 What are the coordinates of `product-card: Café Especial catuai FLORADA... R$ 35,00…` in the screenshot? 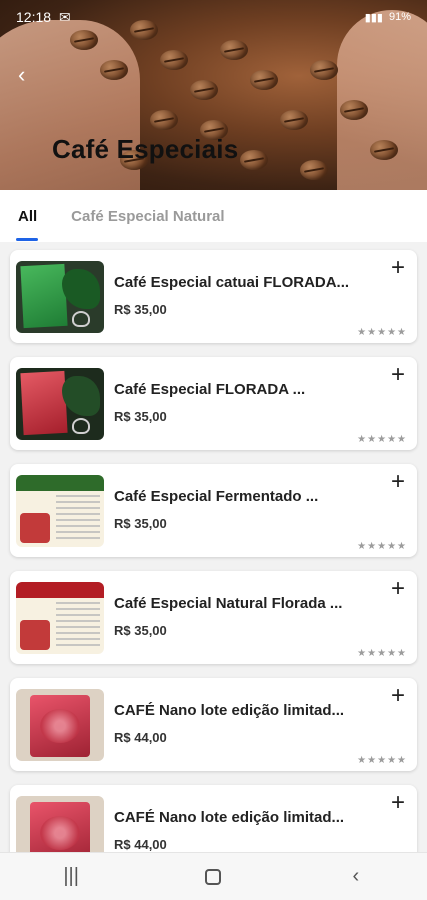 It's located at (213, 296).